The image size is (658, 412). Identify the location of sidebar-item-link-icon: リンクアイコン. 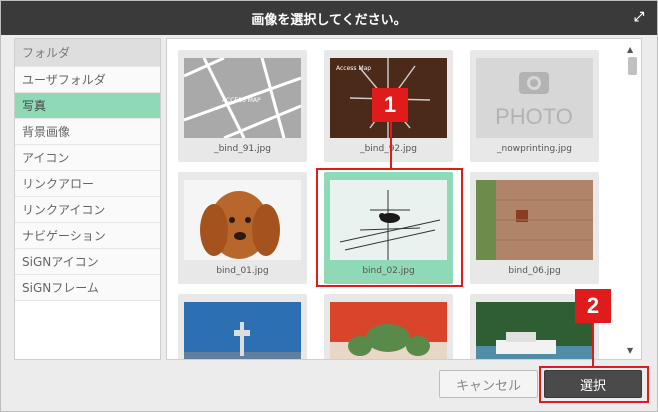
(87, 210).